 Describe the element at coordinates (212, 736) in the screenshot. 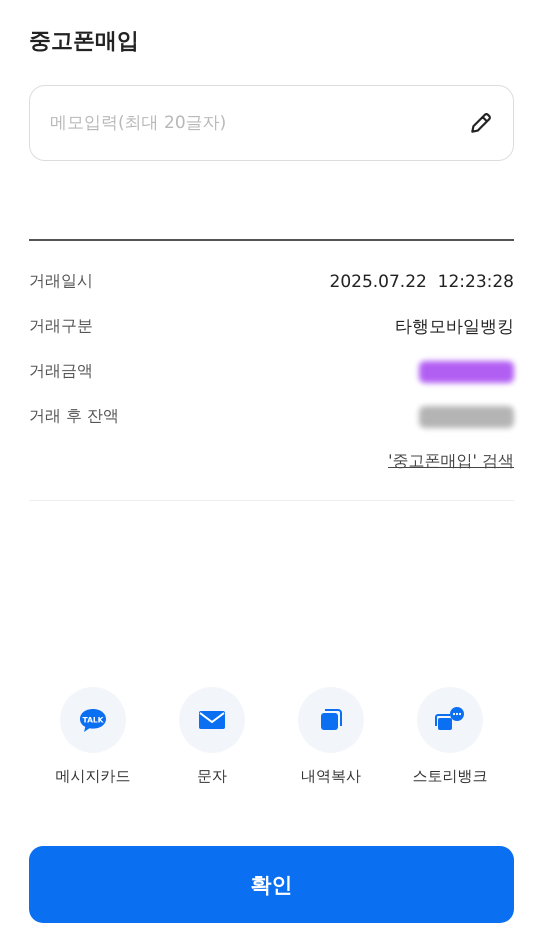

I see `share-button: 문자` at that location.